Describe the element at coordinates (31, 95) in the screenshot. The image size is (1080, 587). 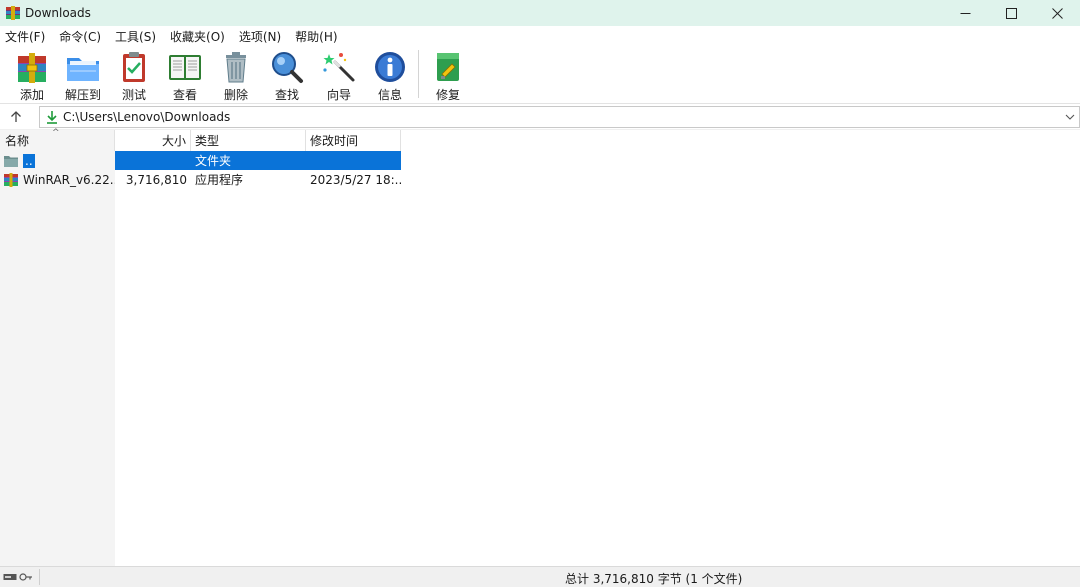
I see `add-label: 添加` at that location.